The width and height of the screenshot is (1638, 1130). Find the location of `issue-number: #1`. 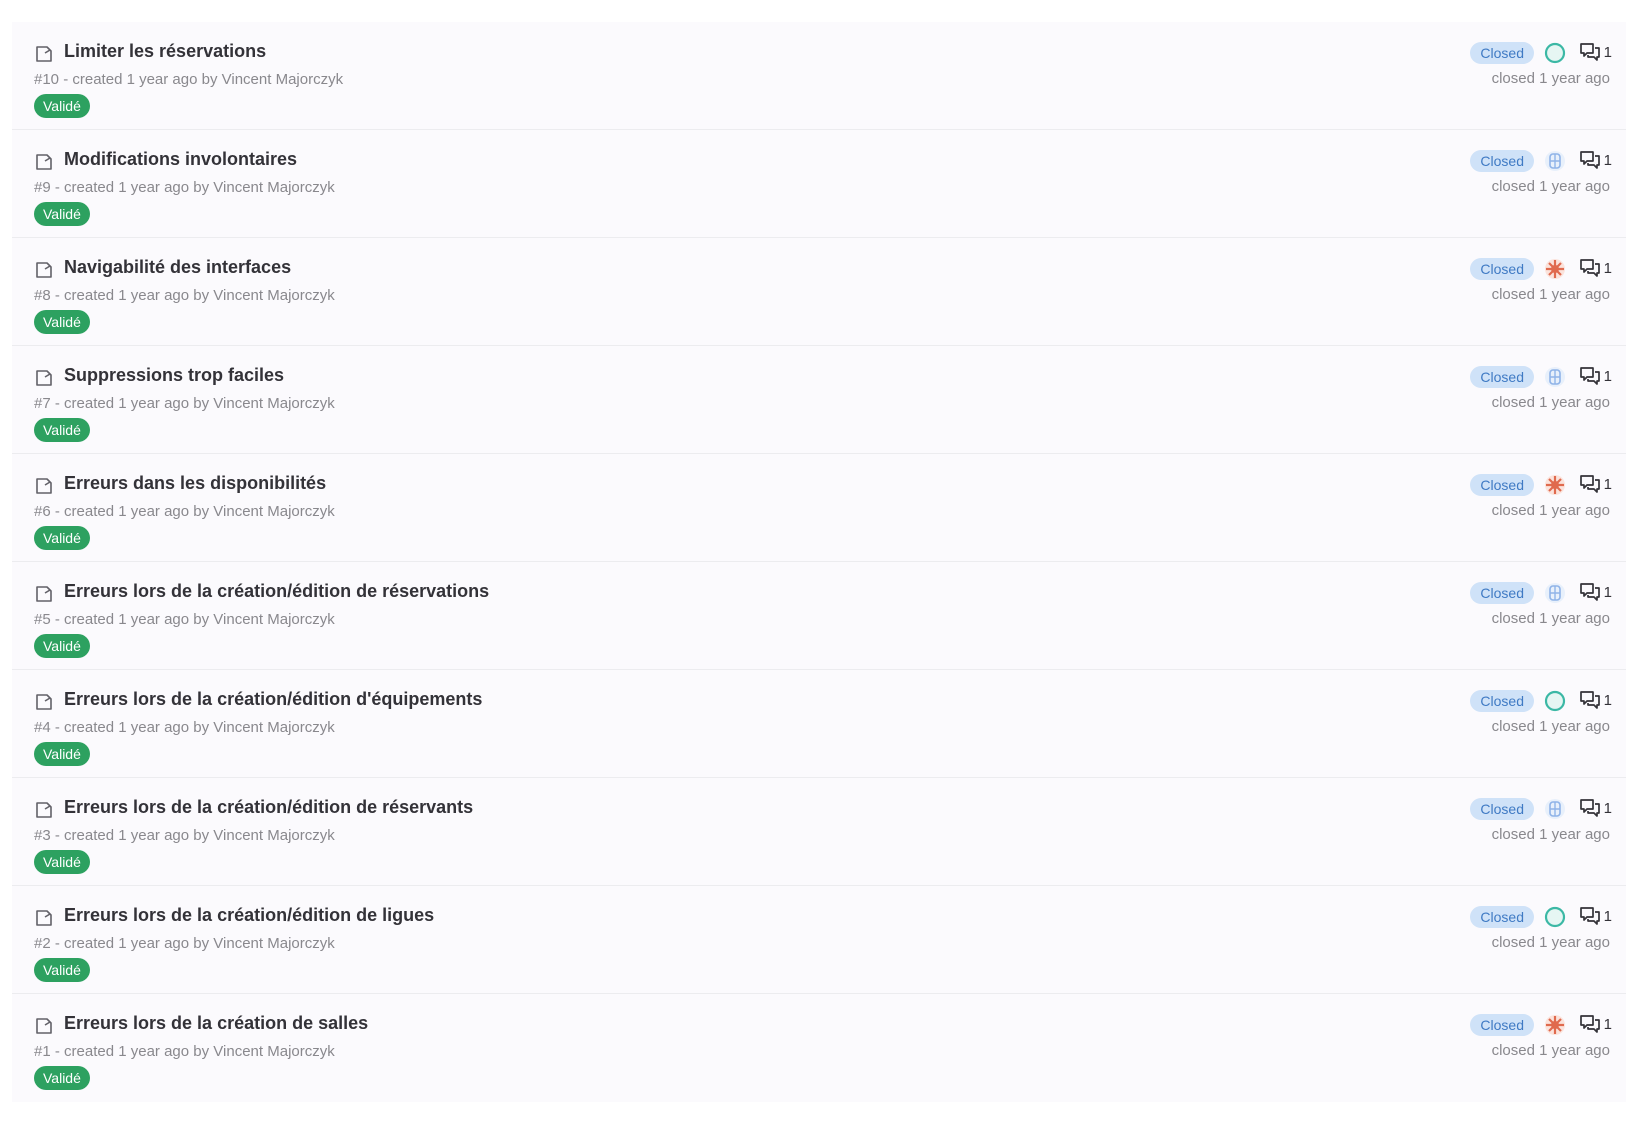

issue-number: #1 is located at coordinates (42, 1051).